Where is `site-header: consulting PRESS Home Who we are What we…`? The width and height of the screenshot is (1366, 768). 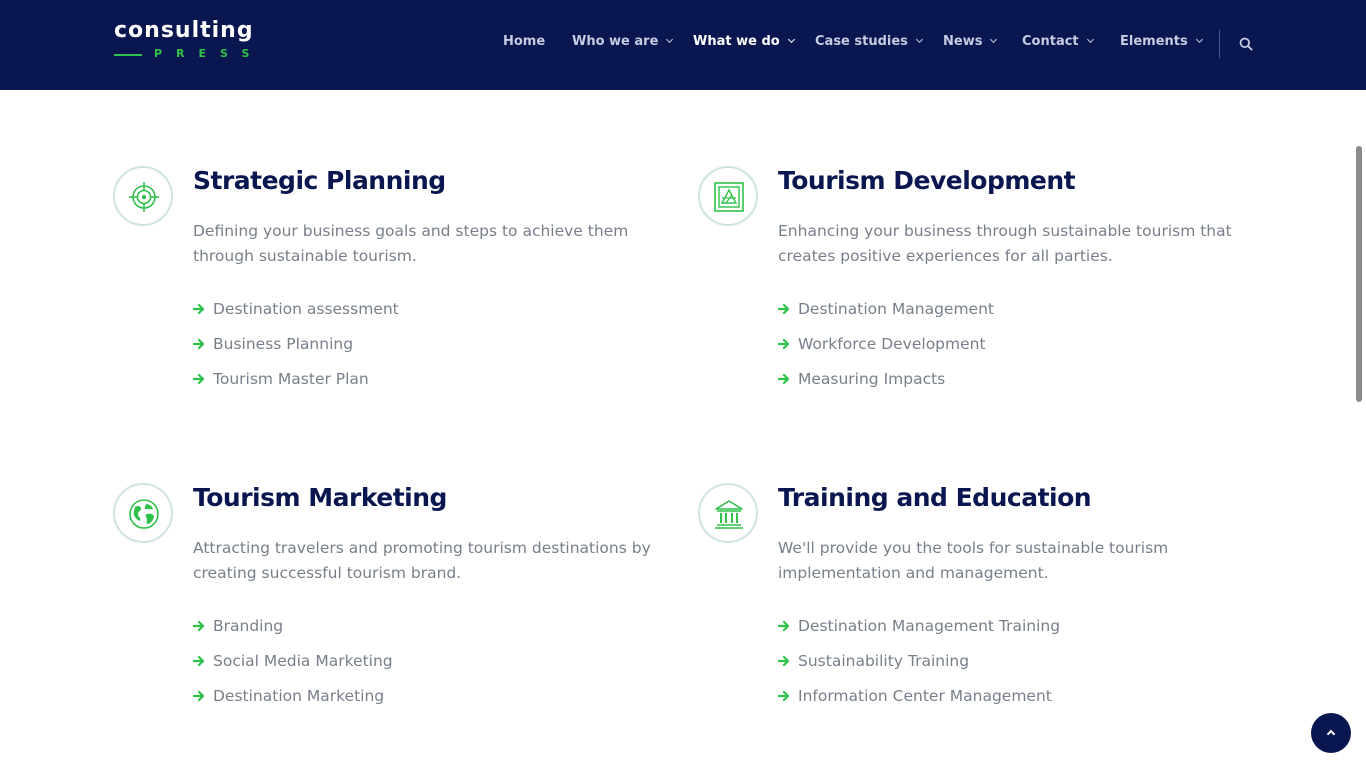 site-header: consulting PRESS Home Who we are What we… is located at coordinates (683, 45).